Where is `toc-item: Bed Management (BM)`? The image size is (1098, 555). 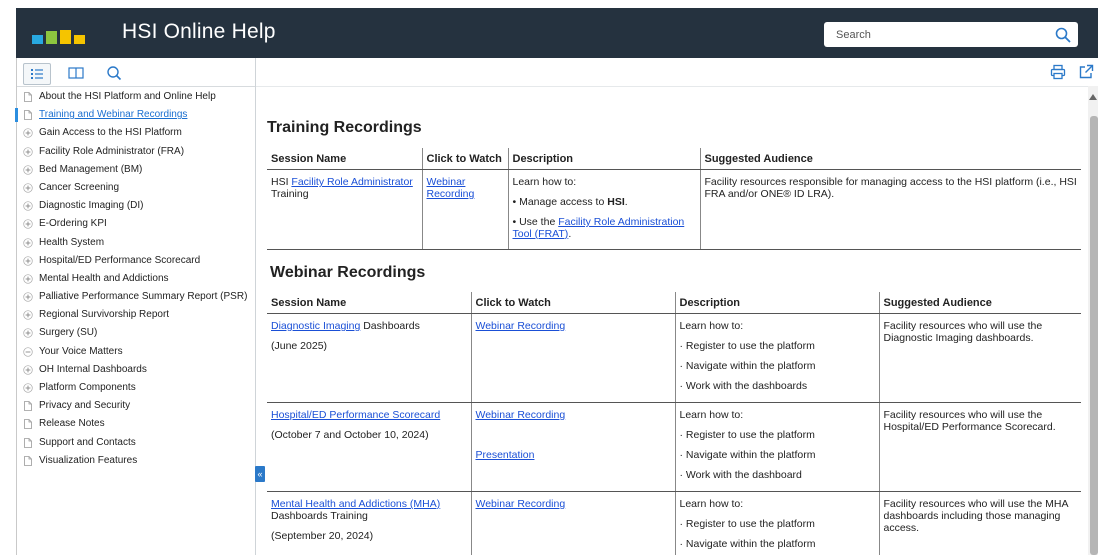 toc-item: Bed Management (BM) is located at coordinates (136, 170).